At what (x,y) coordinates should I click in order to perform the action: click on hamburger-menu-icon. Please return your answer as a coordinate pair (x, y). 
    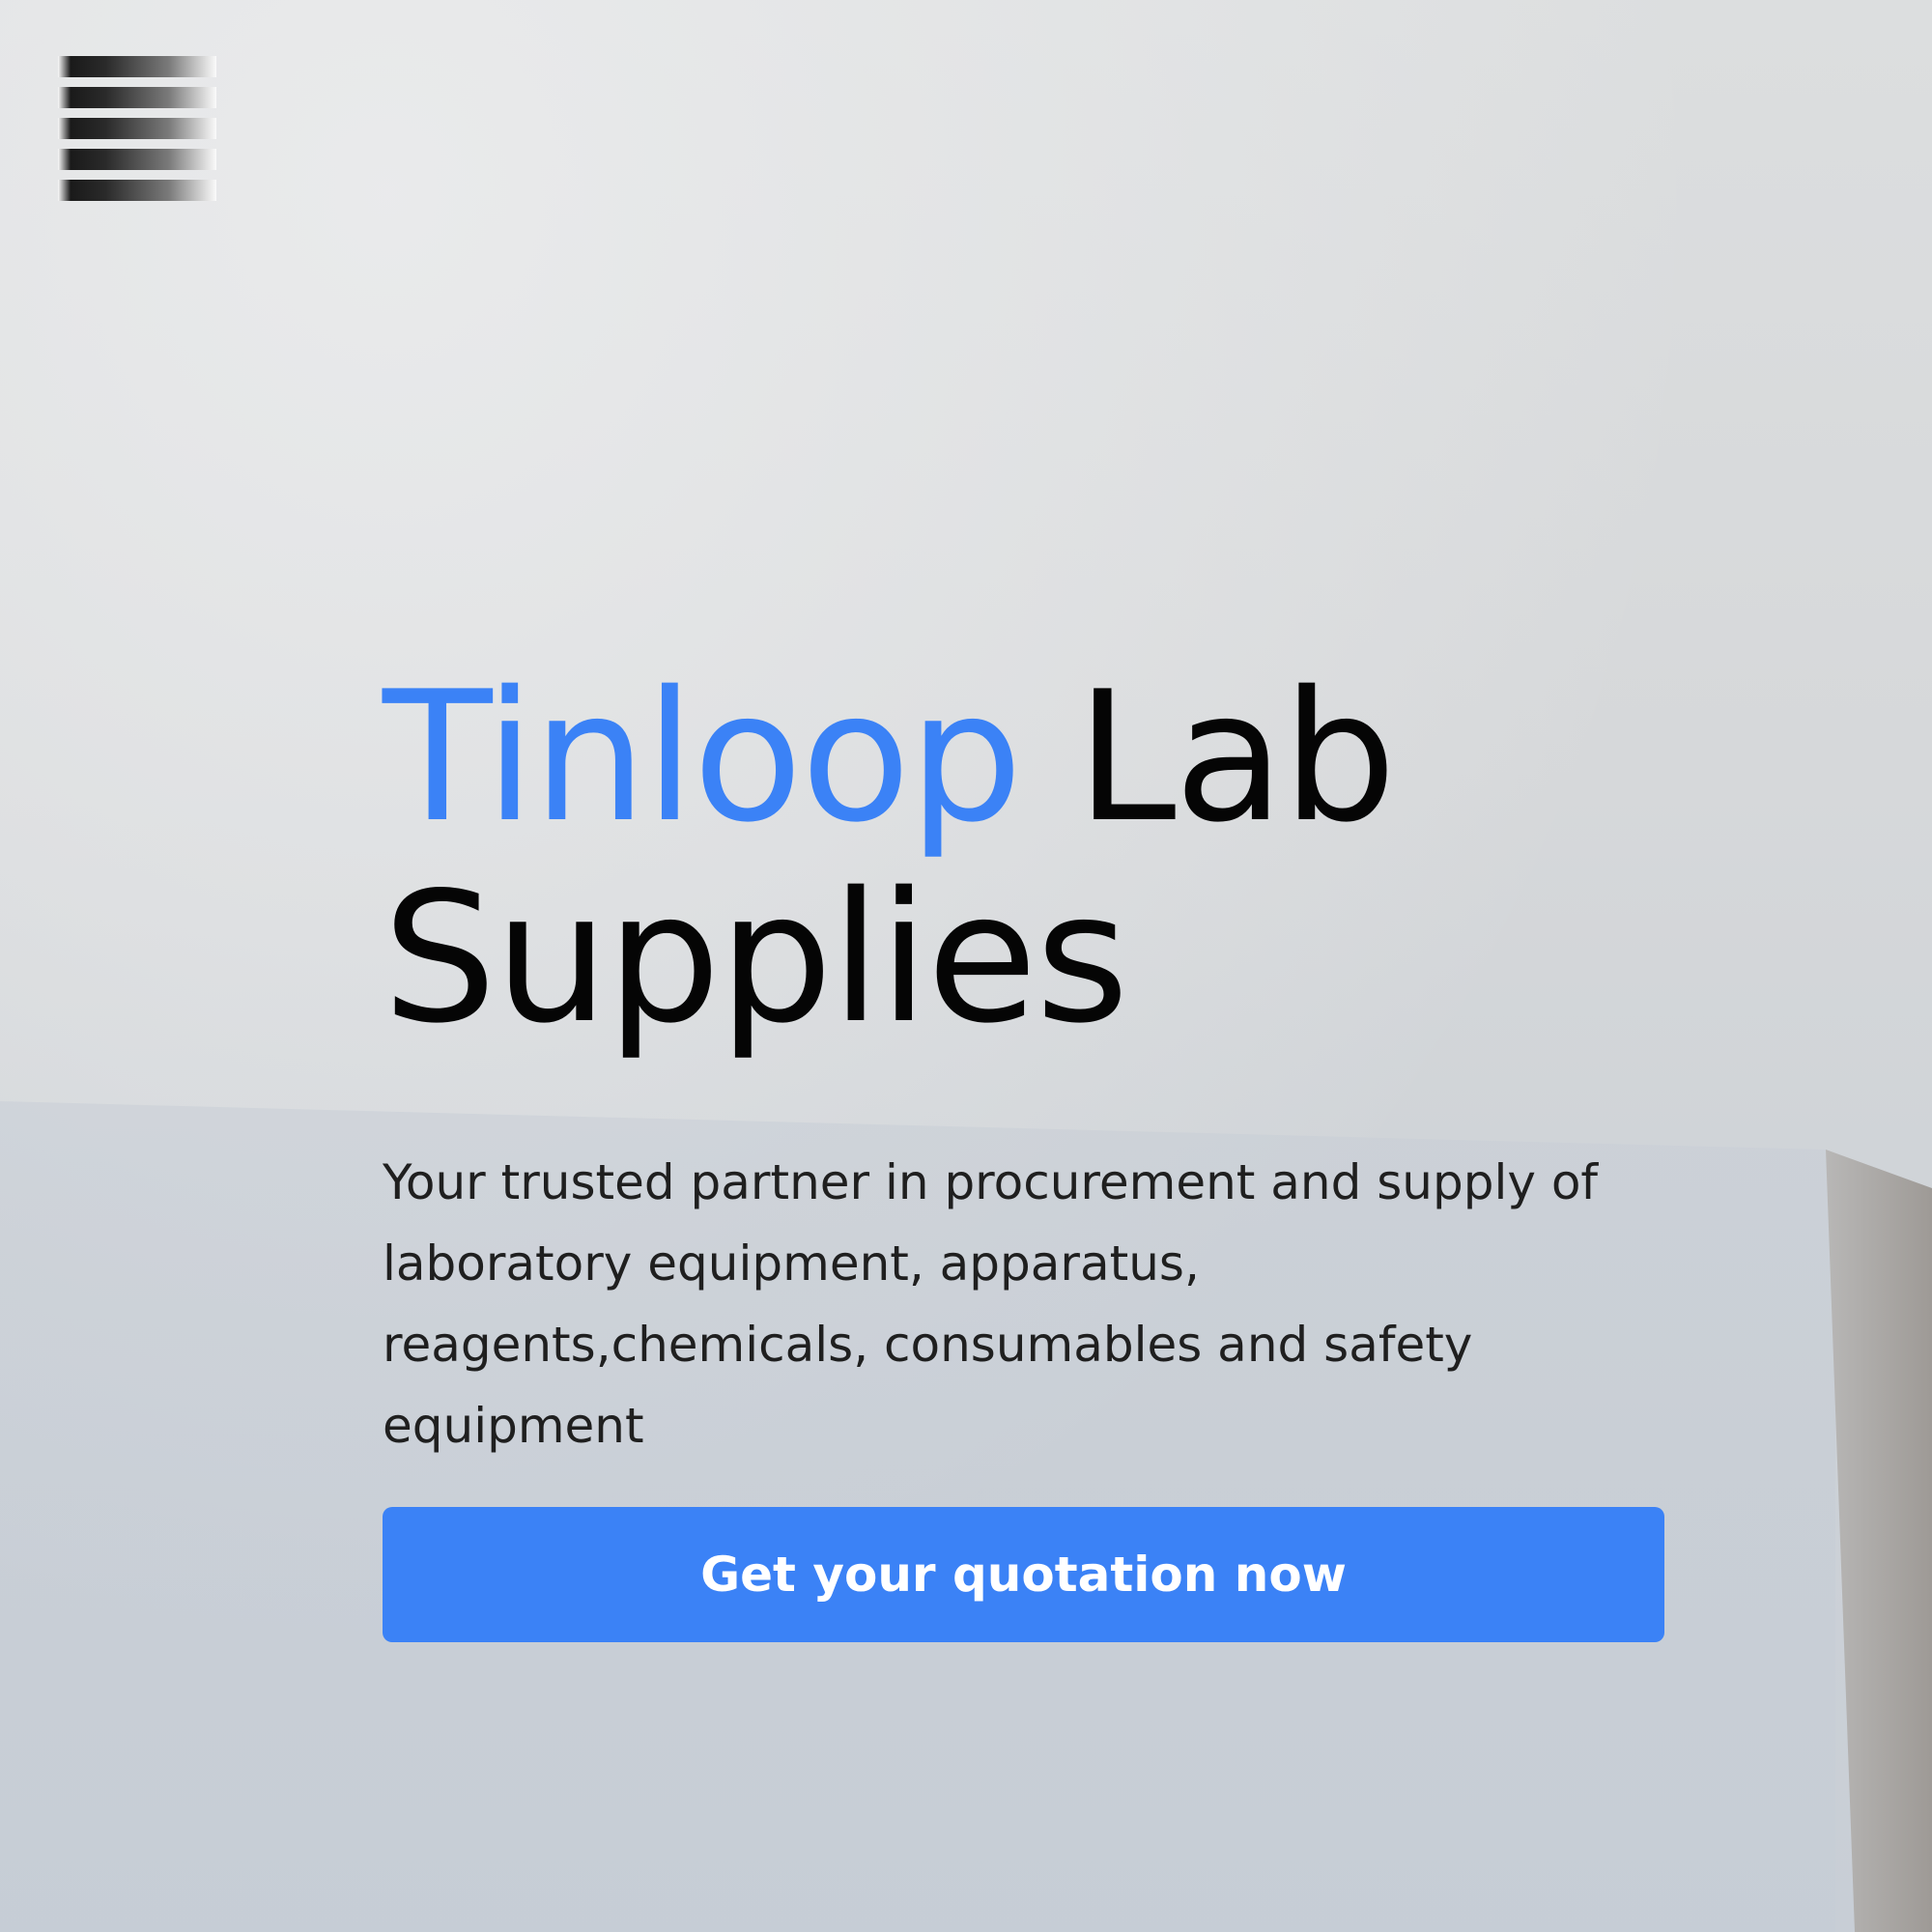
    Looking at the image, I should click on (137, 128).